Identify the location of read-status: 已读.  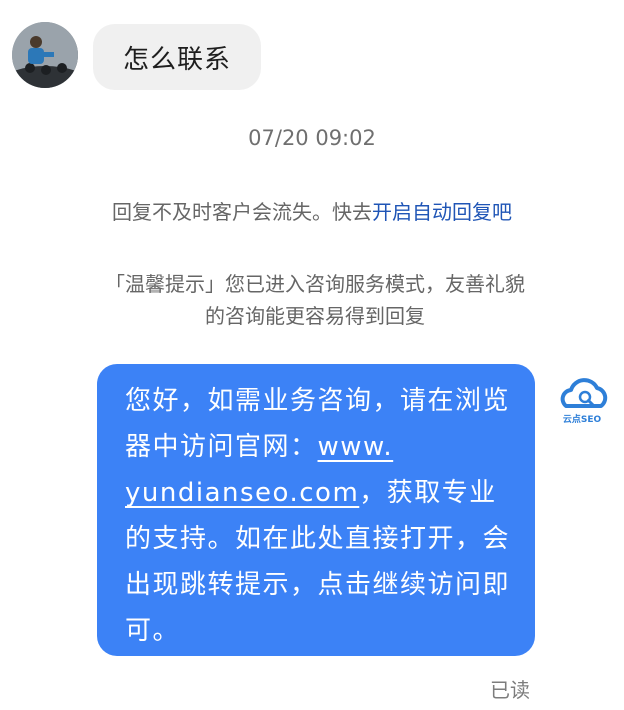
(510, 690).